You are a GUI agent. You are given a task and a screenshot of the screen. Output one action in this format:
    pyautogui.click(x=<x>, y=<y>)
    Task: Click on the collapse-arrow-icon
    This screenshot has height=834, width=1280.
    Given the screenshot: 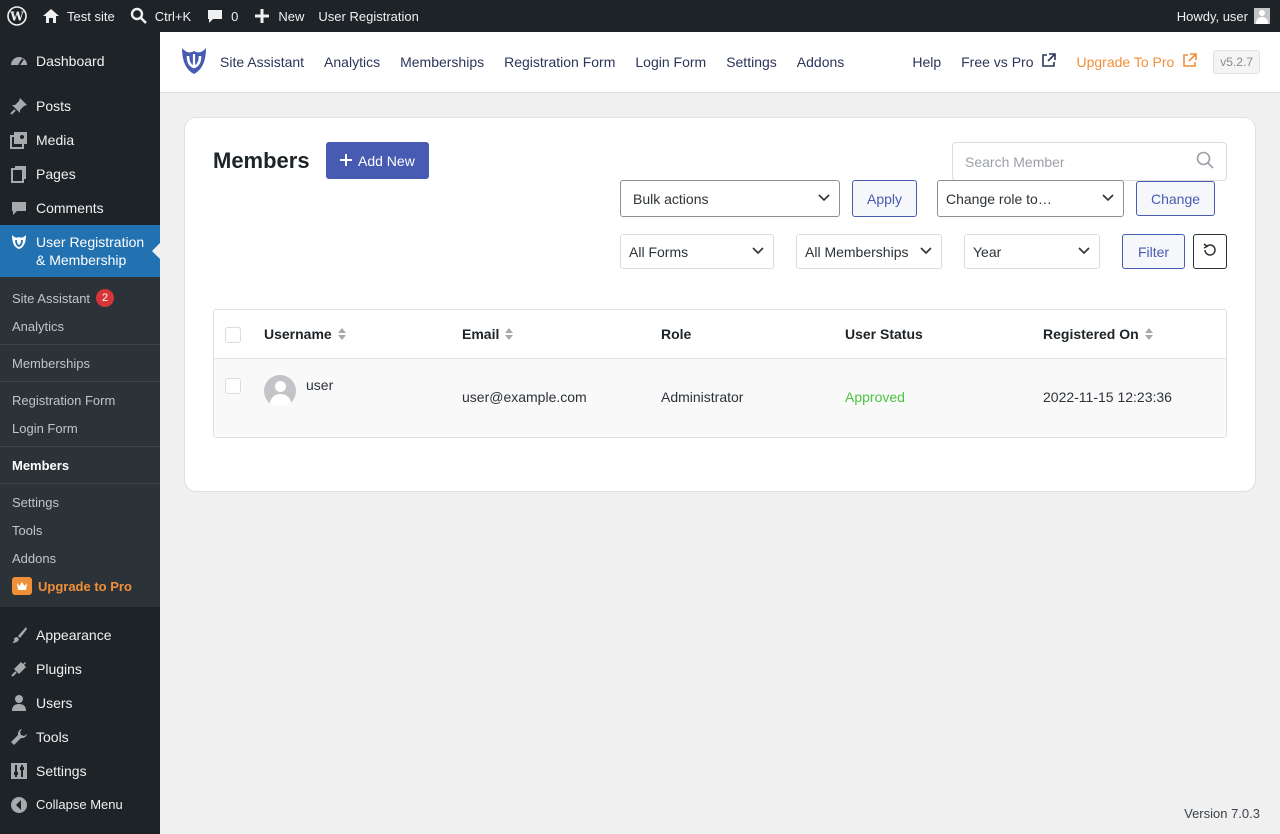 What is the action you would take?
    pyautogui.click(x=19, y=805)
    